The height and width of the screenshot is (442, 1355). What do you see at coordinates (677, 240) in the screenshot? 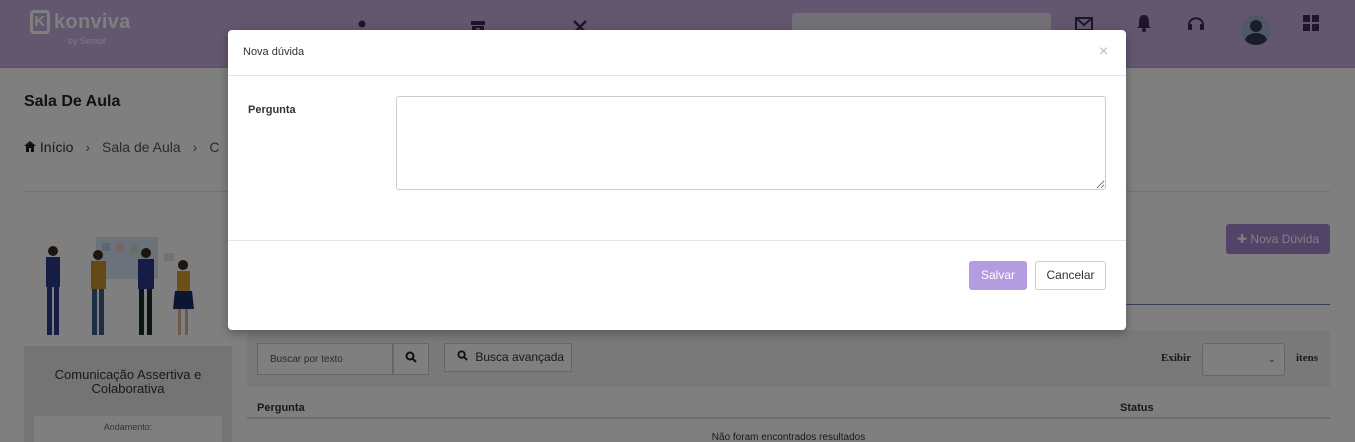
I see `modal-divider` at bounding box center [677, 240].